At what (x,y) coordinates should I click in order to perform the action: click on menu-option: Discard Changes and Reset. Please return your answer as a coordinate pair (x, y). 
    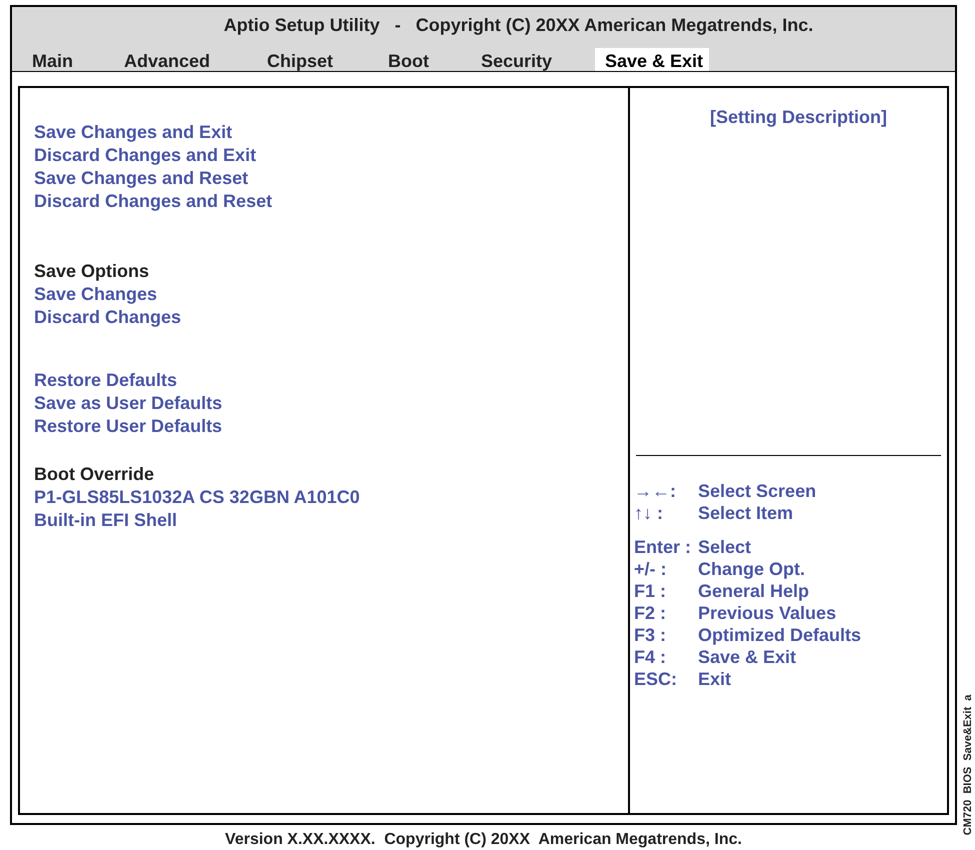
    Looking at the image, I should click on (153, 201).